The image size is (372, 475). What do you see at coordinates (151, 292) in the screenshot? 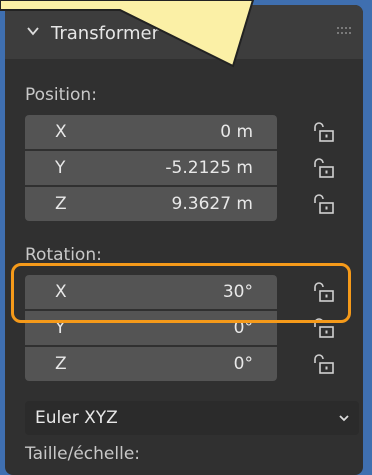
I see `rotation-x-field: X 30°` at bounding box center [151, 292].